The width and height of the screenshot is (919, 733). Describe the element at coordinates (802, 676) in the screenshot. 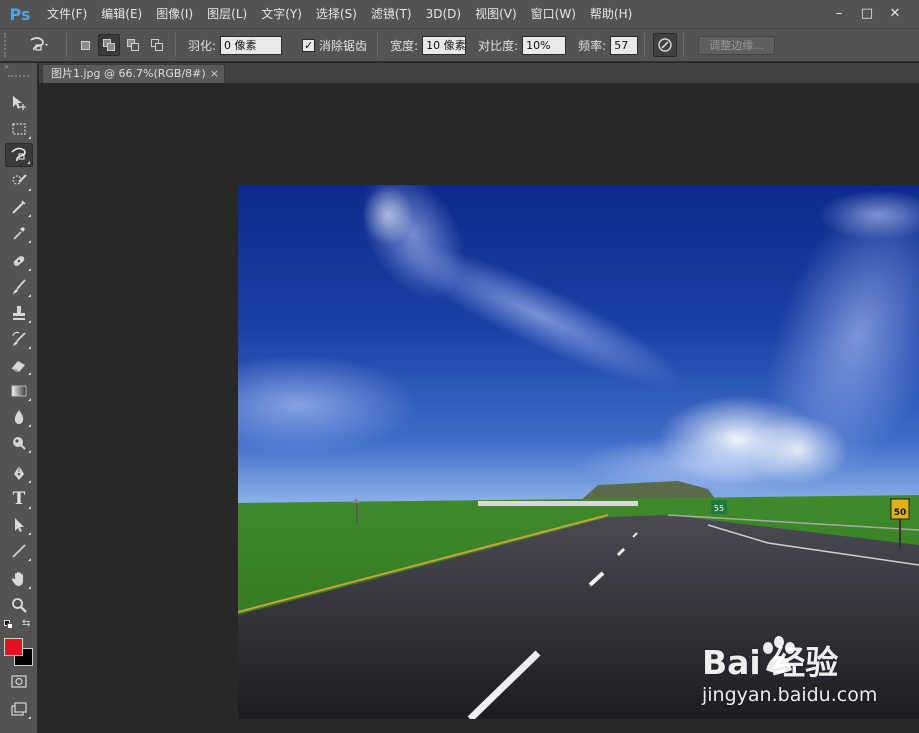

I see `baidu-jingyan-watermark: Bai 经验 jingyan.baidu.com` at that location.